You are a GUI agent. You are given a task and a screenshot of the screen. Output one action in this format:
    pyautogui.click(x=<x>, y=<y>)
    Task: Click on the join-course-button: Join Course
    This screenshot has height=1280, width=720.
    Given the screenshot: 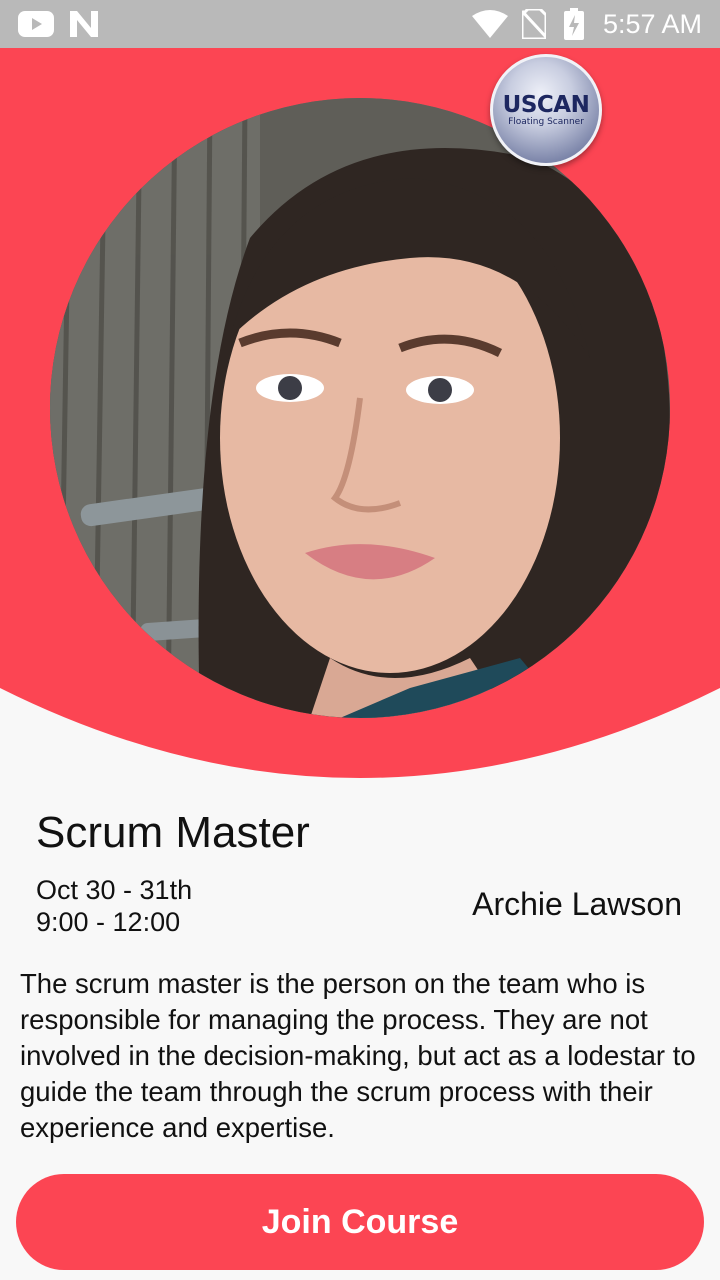 What is the action you would take?
    pyautogui.click(x=360, y=1222)
    